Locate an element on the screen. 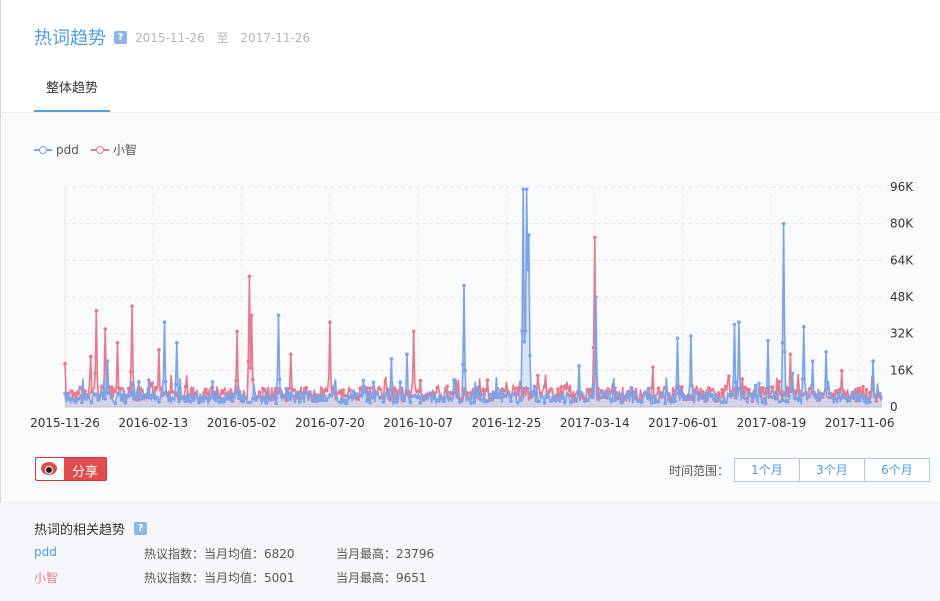 The image size is (940, 601). y-tick-label: 32K is located at coordinates (902, 334).